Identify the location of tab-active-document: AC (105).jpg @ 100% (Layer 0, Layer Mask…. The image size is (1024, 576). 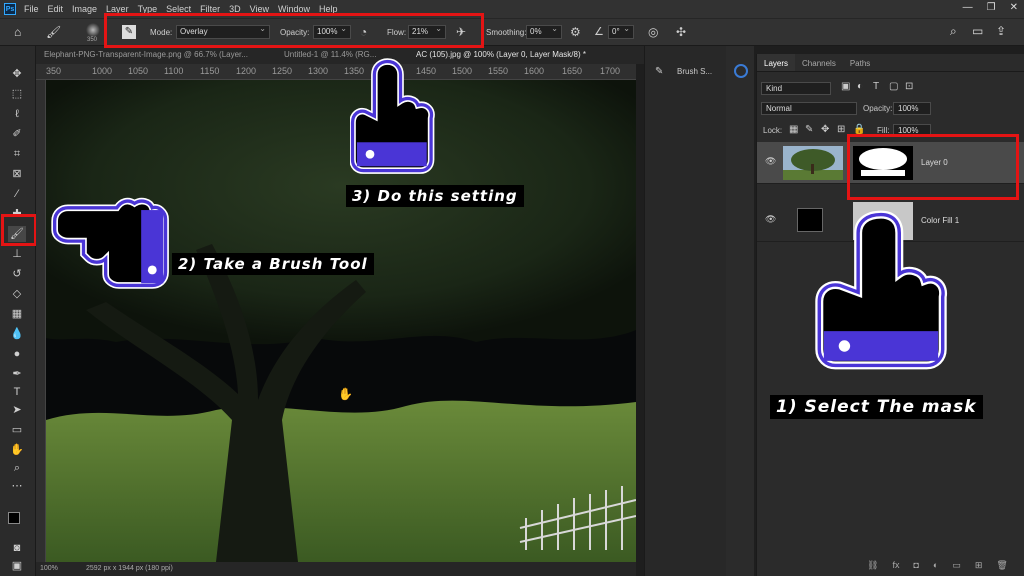
(526, 55).